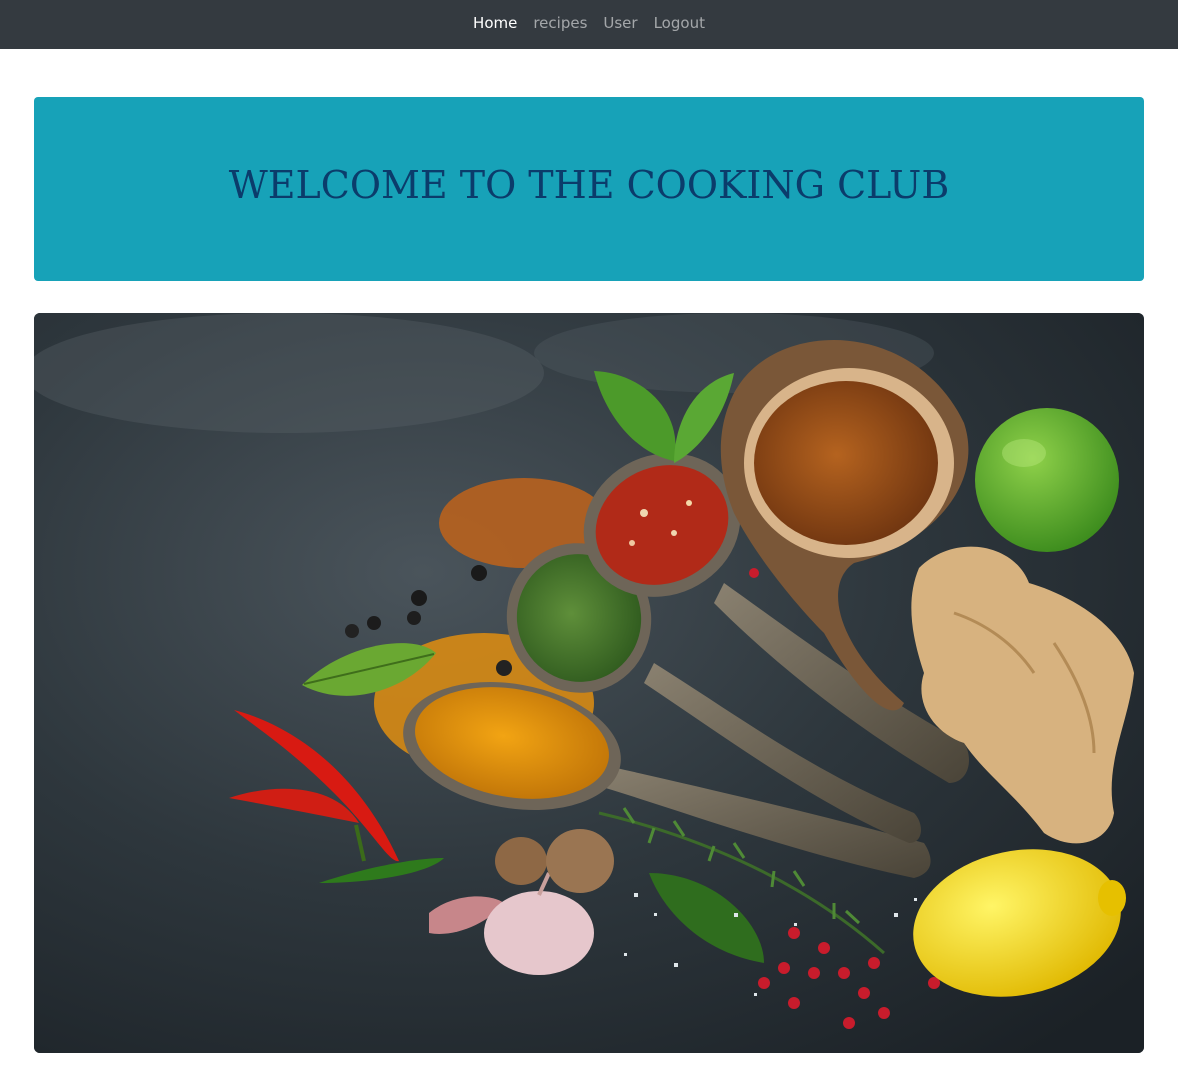 The image size is (1178, 1071). What do you see at coordinates (589, 185) in the screenshot?
I see `page-title: WELCOME TO THE COOKING CLUB` at bounding box center [589, 185].